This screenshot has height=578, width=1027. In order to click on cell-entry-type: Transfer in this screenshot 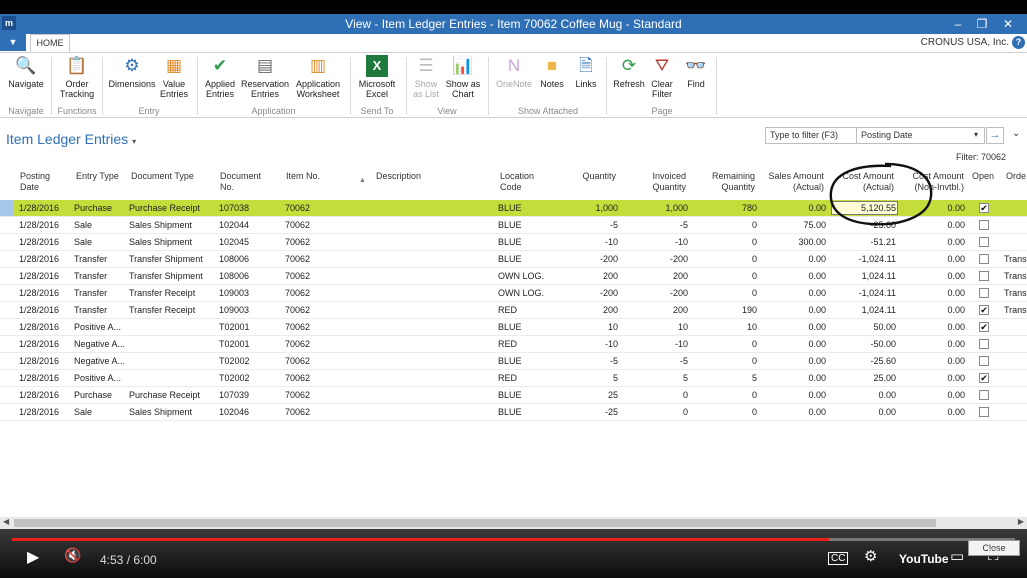, I will do `click(91, 293)`.